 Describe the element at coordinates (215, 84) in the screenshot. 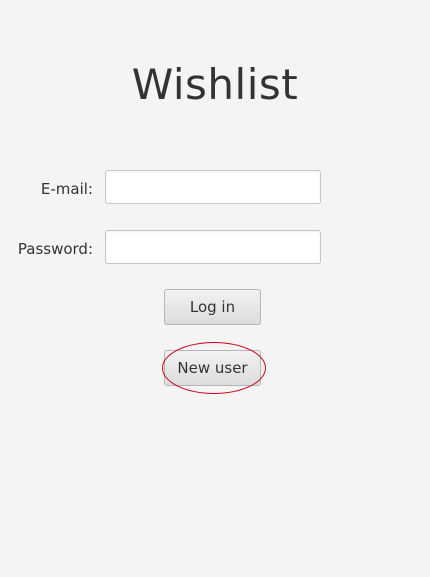

I see `app-title: Wishlist` at that location.